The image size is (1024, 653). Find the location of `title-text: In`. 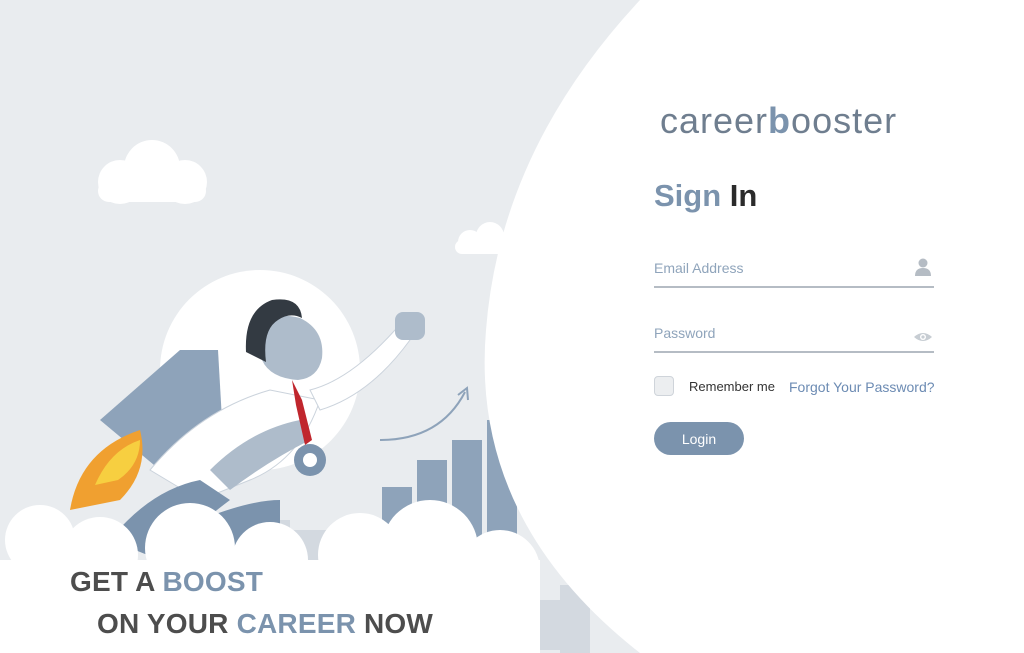

title-text: In is located at coordinates (739, 195).